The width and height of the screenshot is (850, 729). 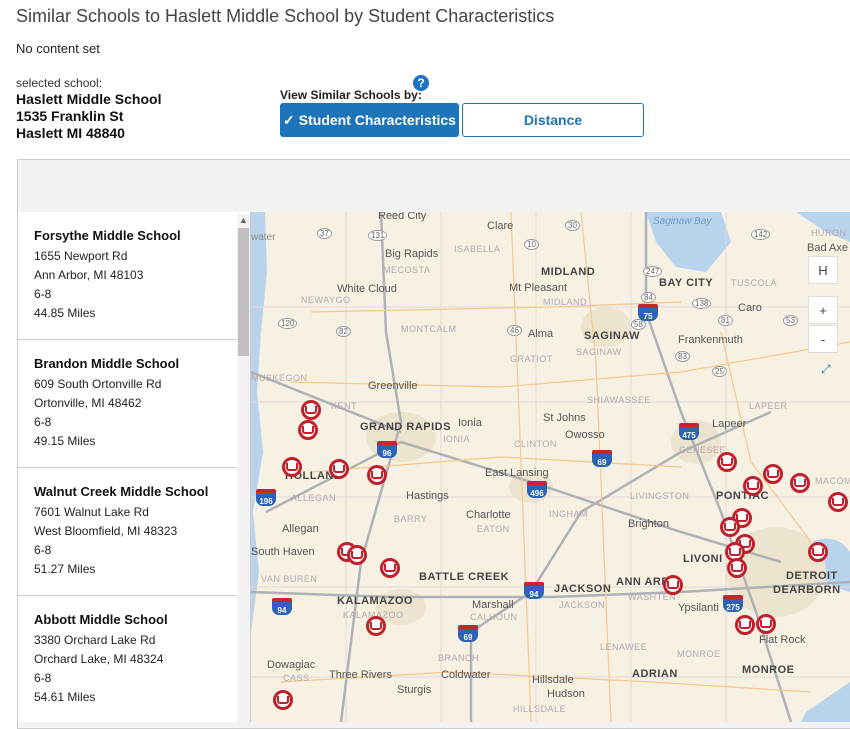 I want to click on question-icon: ?, so click(x=421, y=83).